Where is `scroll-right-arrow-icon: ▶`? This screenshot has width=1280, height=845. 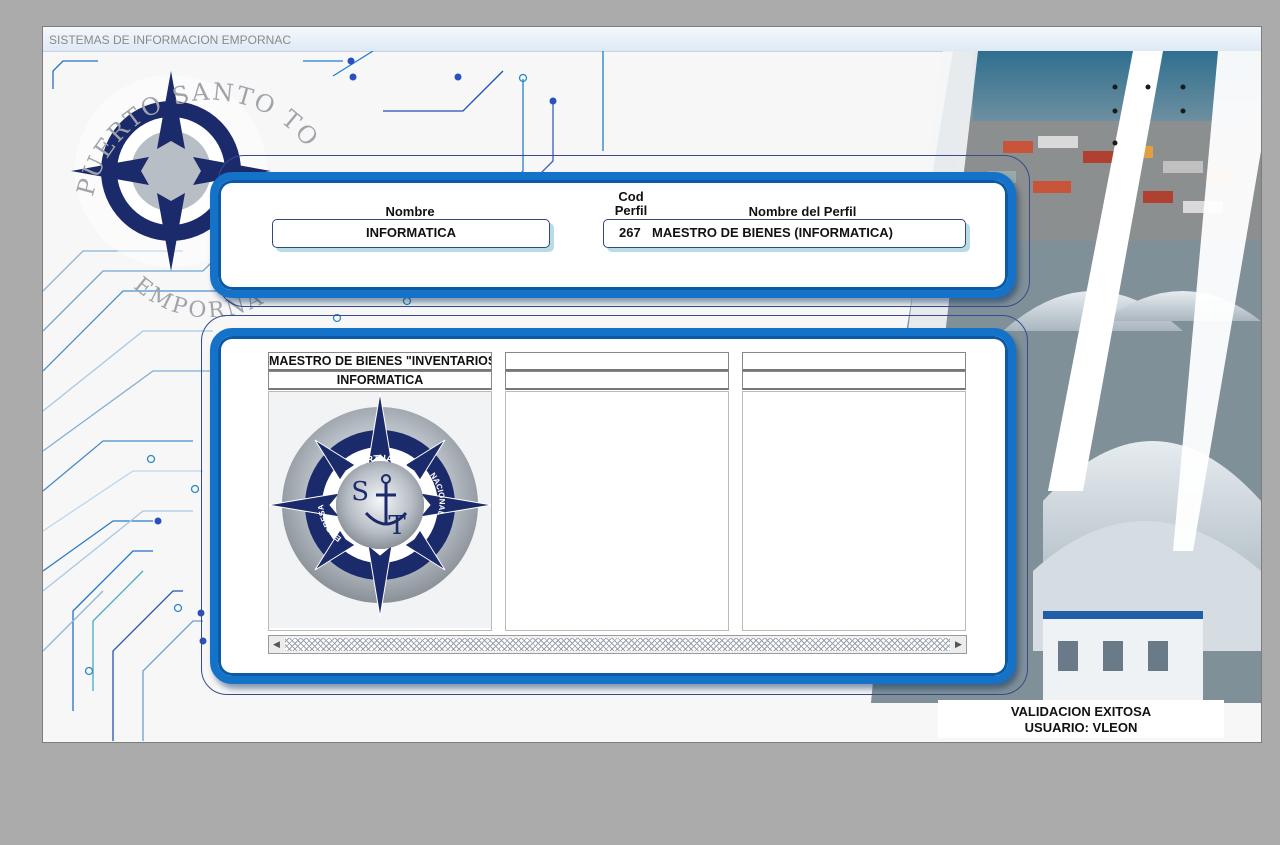 scroll-right-arrow-icon: ▶ is located at coordinates (958, 644).